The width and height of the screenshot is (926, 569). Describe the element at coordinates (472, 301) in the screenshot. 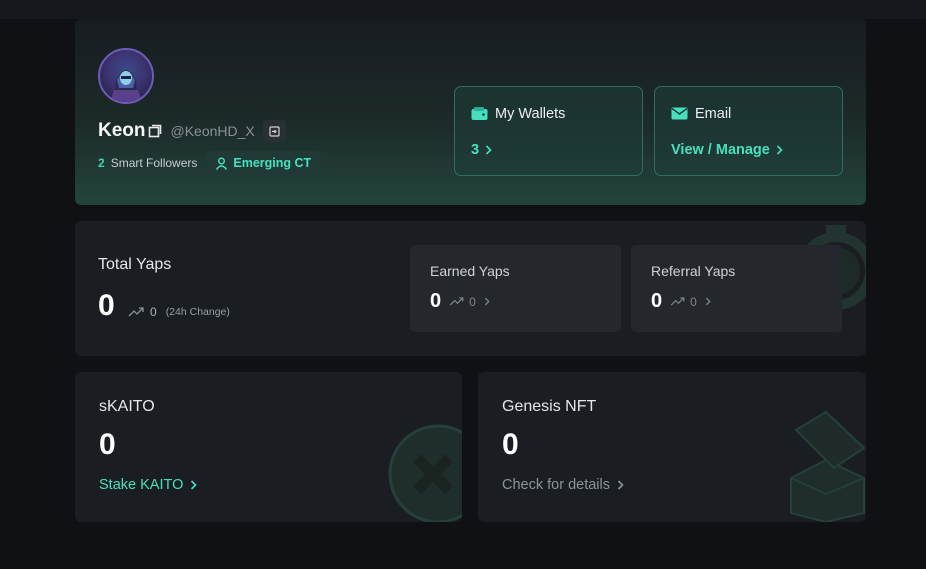

I see `earned-yaps-change: 0` at that location.